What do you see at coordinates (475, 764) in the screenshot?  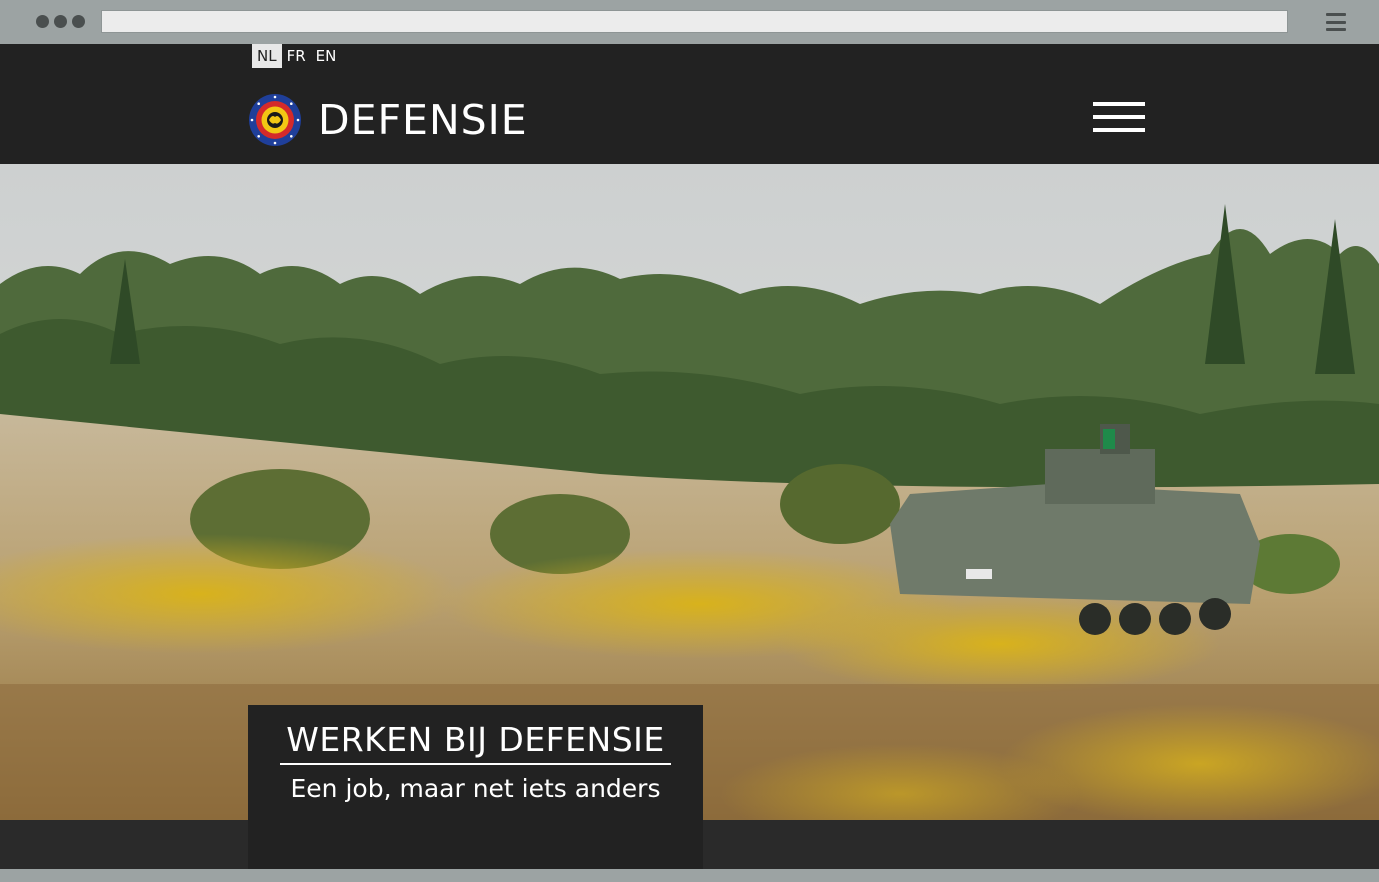 I see `caption-divider` at bounding box center [475, 764].